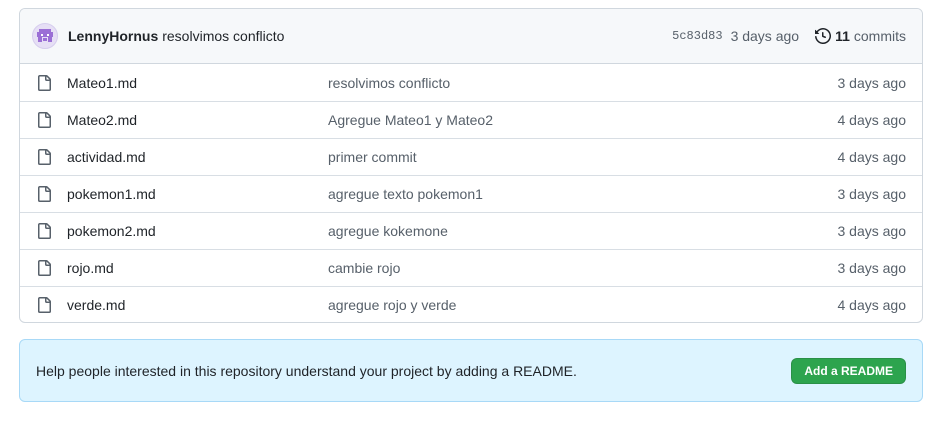 The width and height of the screenshot is (934, 424). Describe the element at coordinates (471, 156) in the screenshot. I see `file-row: actividad.md primer commit 4 days ago` at that location.